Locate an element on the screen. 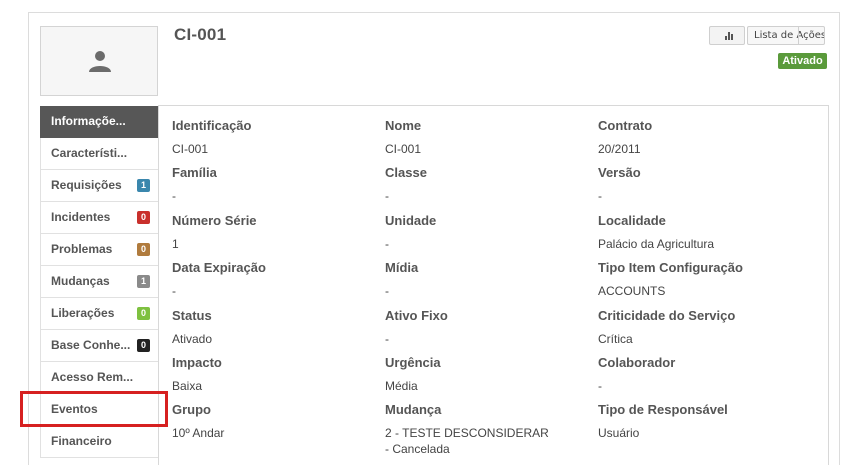 The width and height of the screenshot is (864, 465). field-label: Contrato is located at coordinates (625, 125).